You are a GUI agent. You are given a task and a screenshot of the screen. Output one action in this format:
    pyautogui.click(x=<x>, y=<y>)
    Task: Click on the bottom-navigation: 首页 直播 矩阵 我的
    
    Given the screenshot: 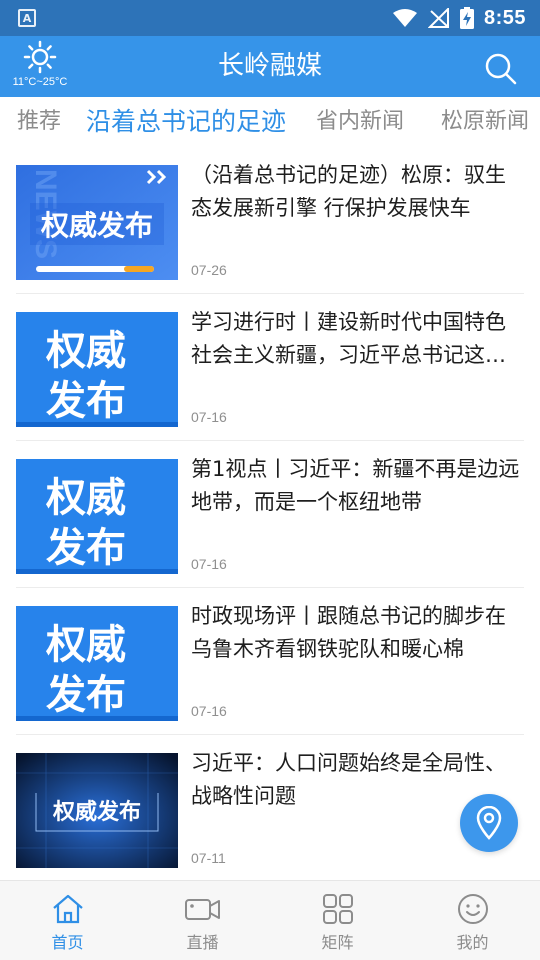 What is the action you would take?
    pyautogui.click(x=270, y=920)
    